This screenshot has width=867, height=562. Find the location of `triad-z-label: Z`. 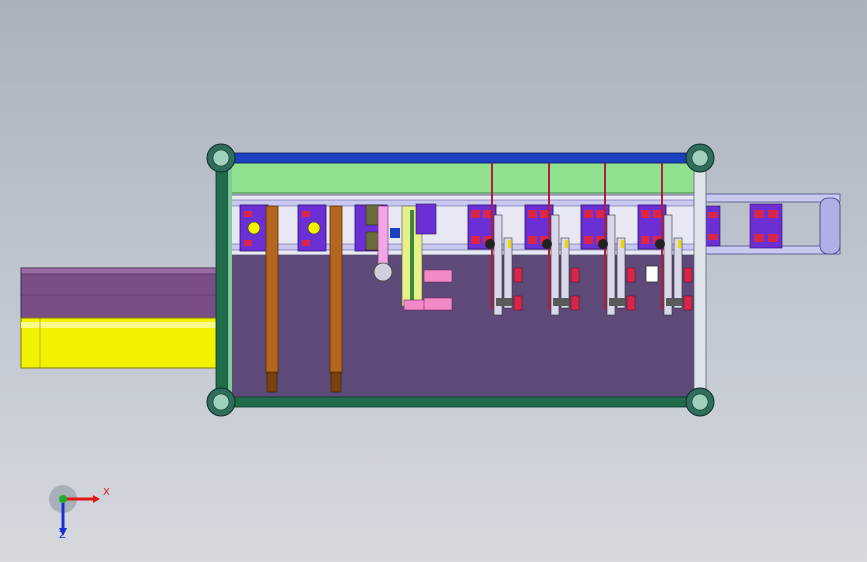

triad-z-label: Z is located at coordinates (62, 535).